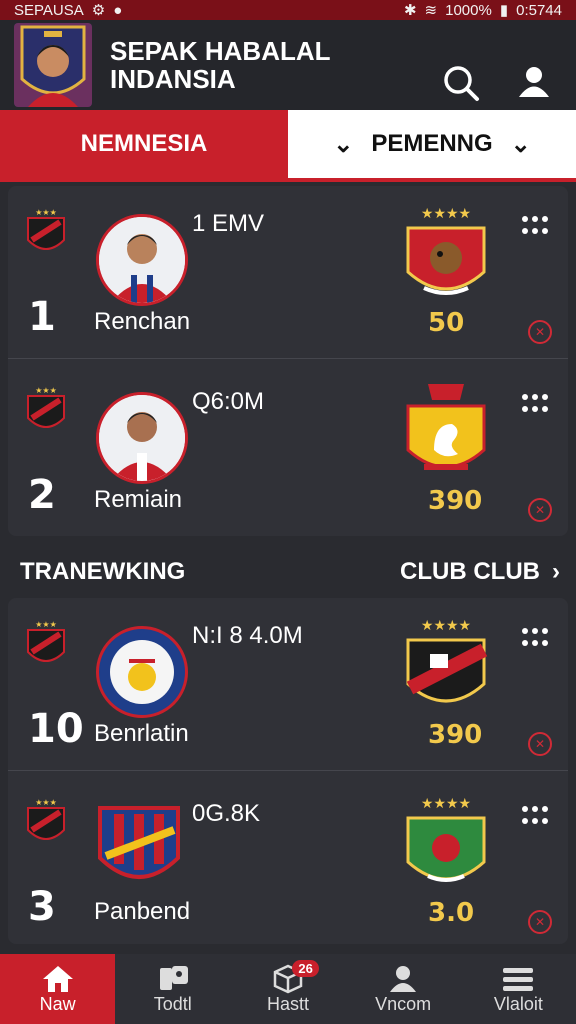 This screenshot has width=576, height=1024. Describe the element at coordinates (42, 317) in the screenshot. I see `rank-number: 1` at that location.